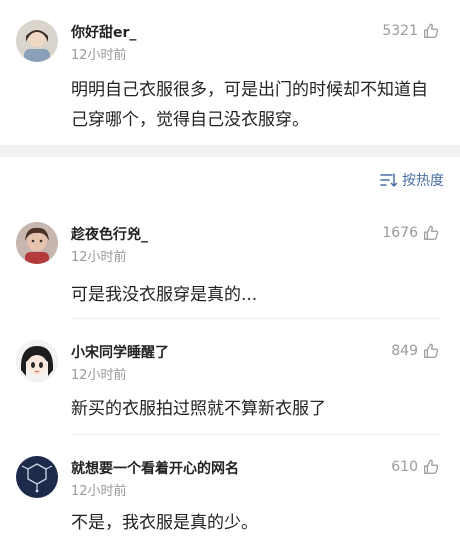 The width and height of the screenshot is (460, 544). What do you see at coordinates (389, 180) in the screenshot?
I see `sort-lines-icon` at bounding box center [389, 180].